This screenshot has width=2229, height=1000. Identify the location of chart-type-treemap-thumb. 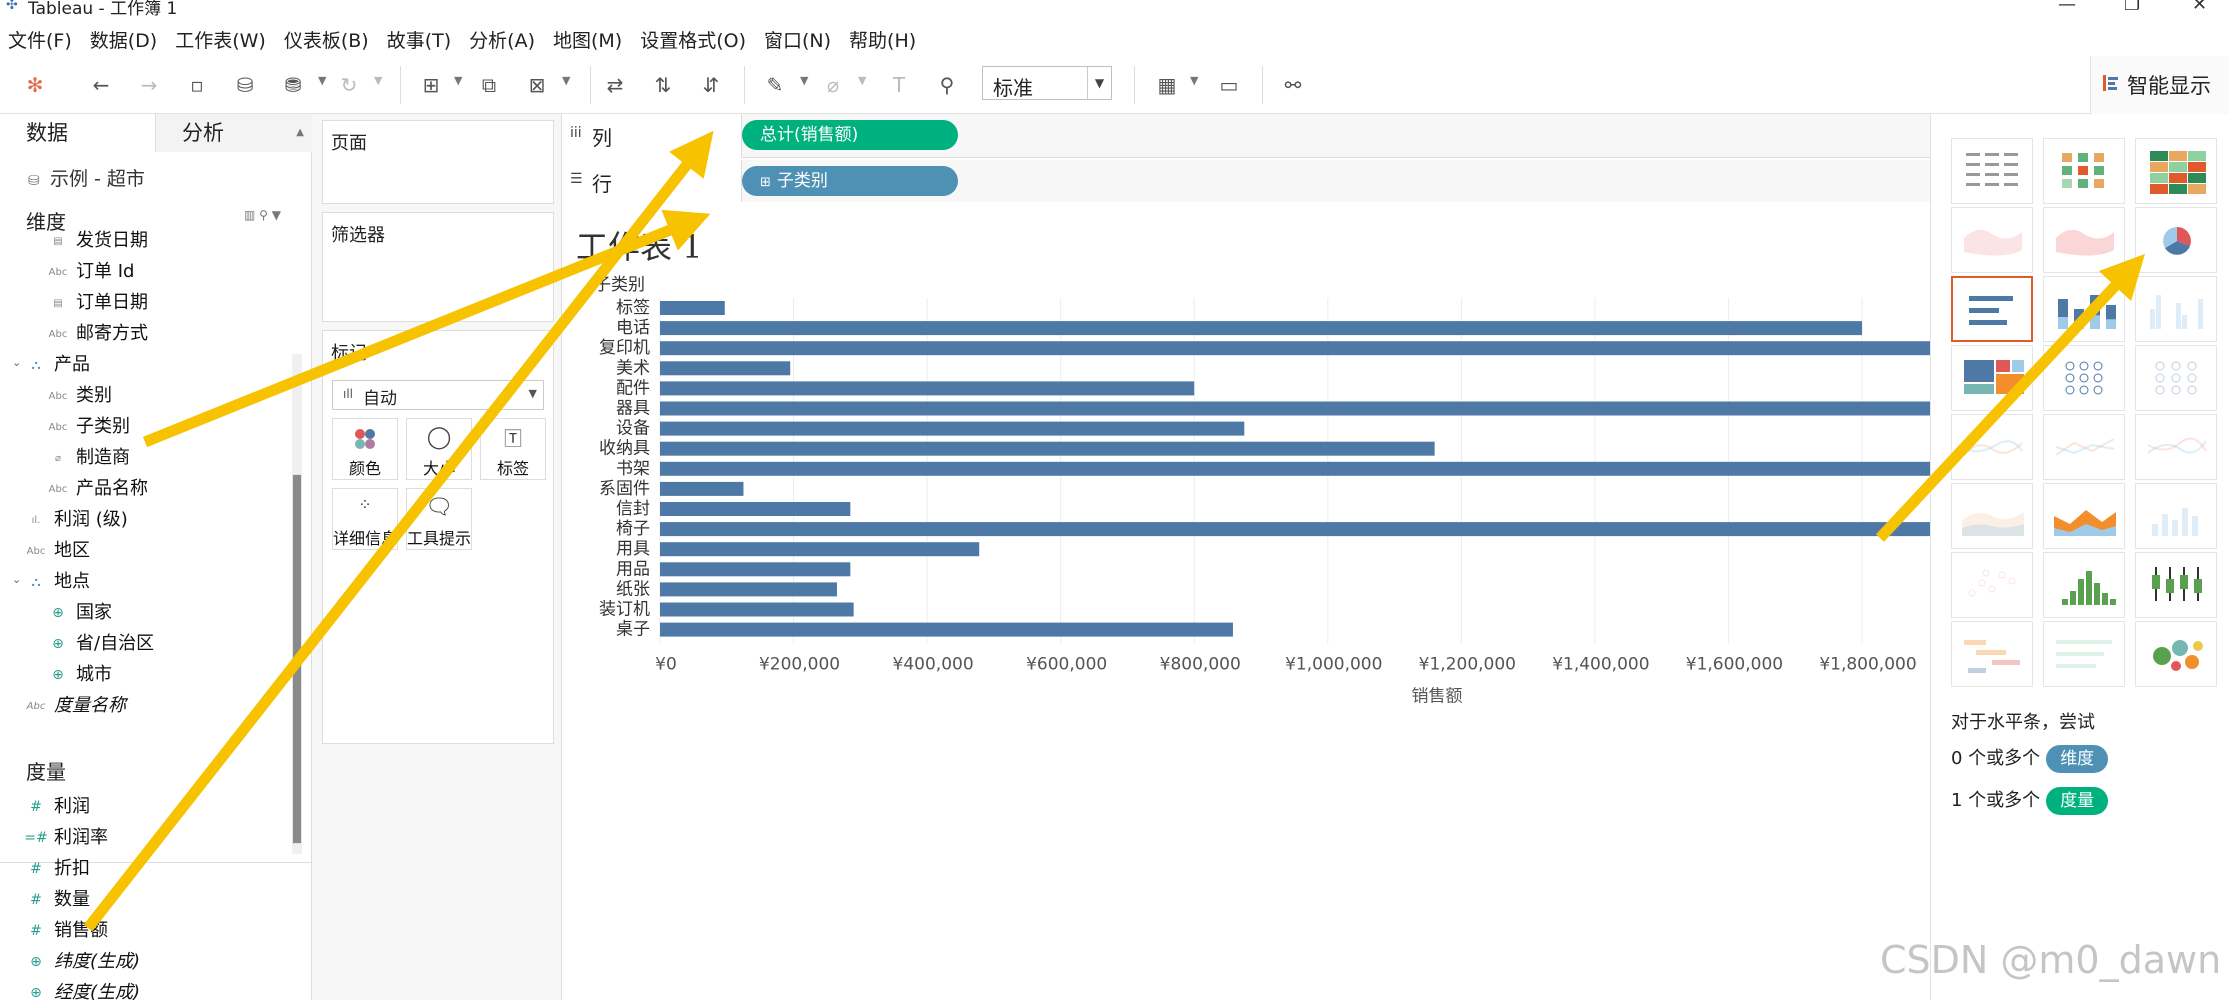
(1992, 378).